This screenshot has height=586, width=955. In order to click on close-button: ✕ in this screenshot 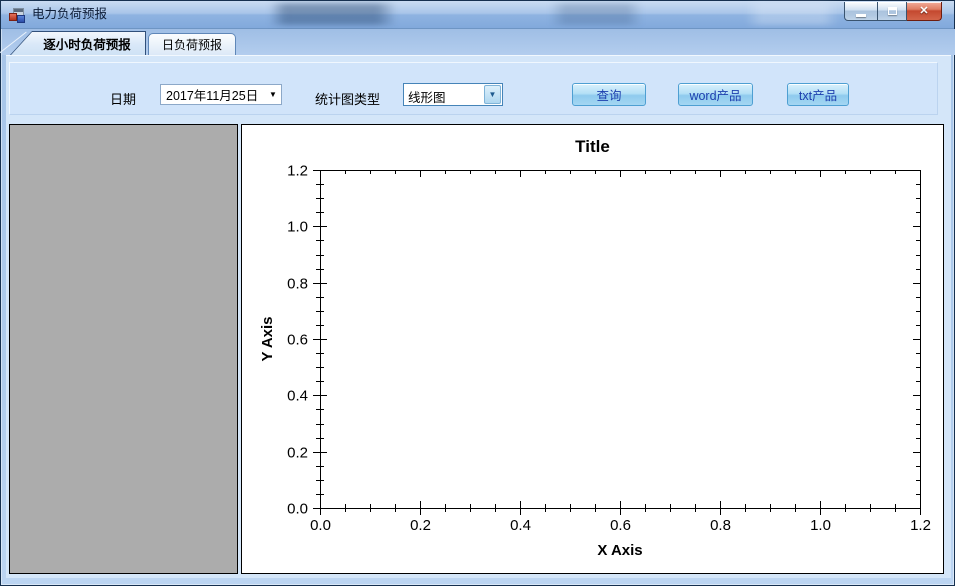, I will do `click(924, 11)`.